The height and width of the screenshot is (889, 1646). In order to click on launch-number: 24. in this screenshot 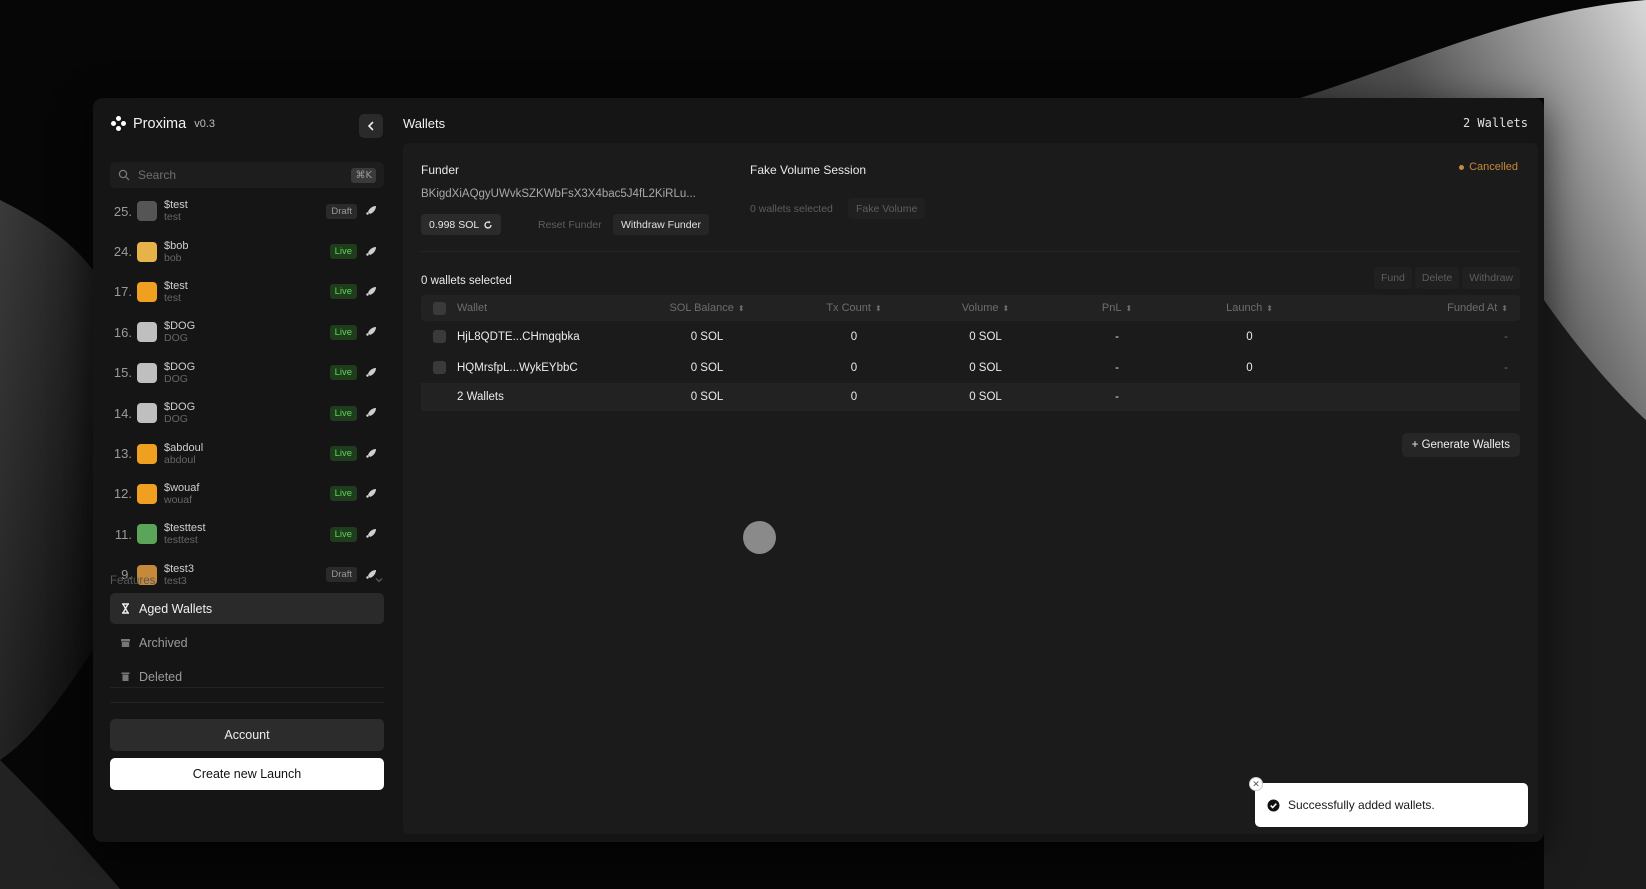, I will do `click(122, 252)`.